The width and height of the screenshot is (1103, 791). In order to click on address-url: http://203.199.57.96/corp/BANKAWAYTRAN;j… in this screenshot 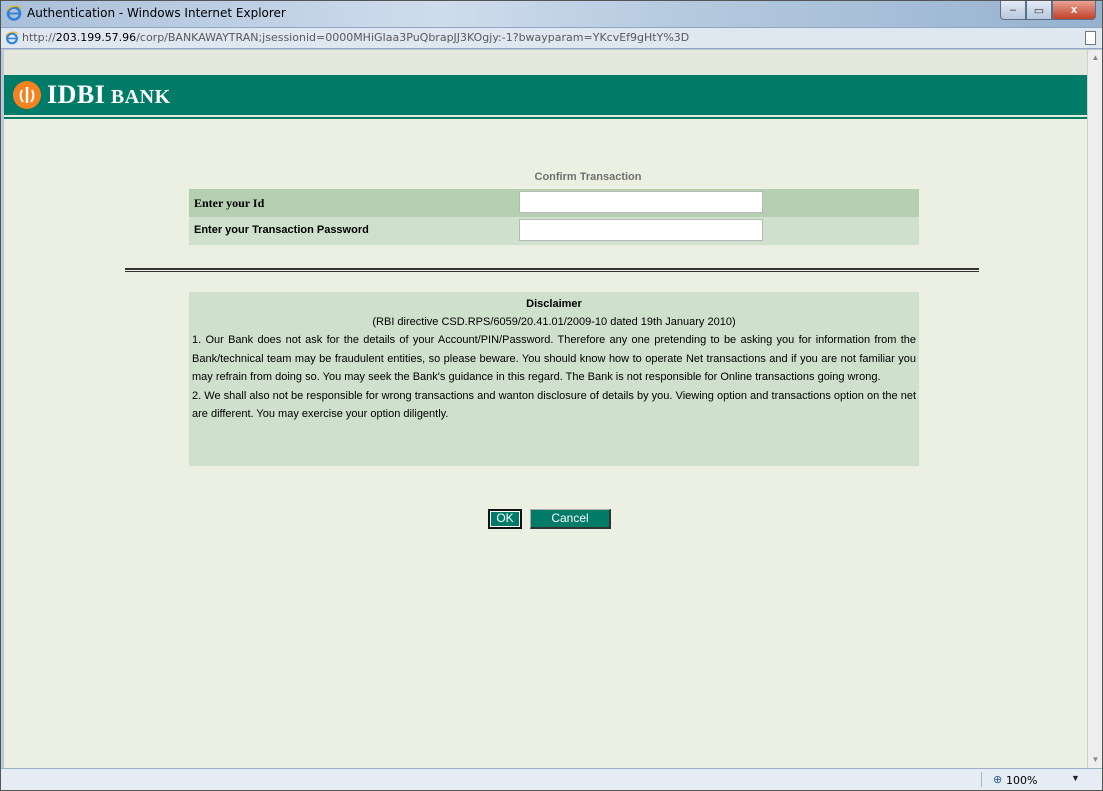, I will do `click(355, 37)`.